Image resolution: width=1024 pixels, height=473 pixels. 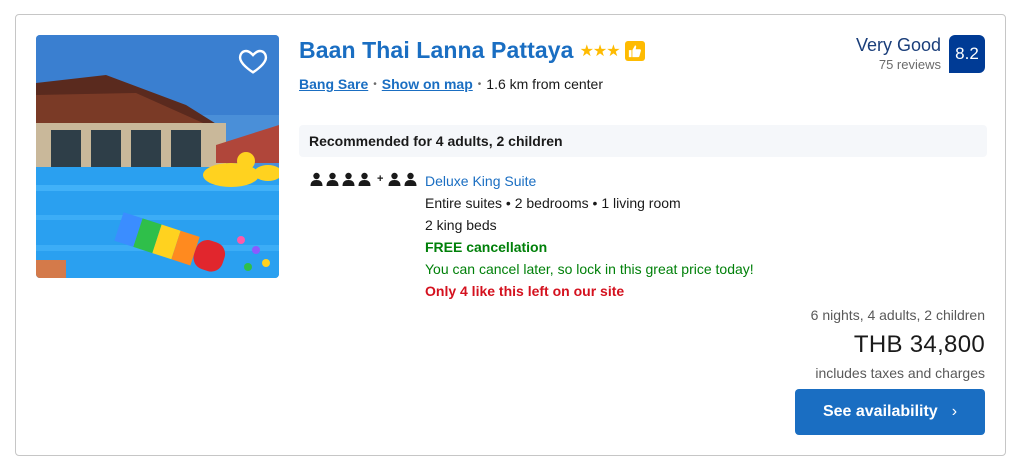 I want to click on room-name-link: Deluxe King Suite, so click(x=589, y=181).